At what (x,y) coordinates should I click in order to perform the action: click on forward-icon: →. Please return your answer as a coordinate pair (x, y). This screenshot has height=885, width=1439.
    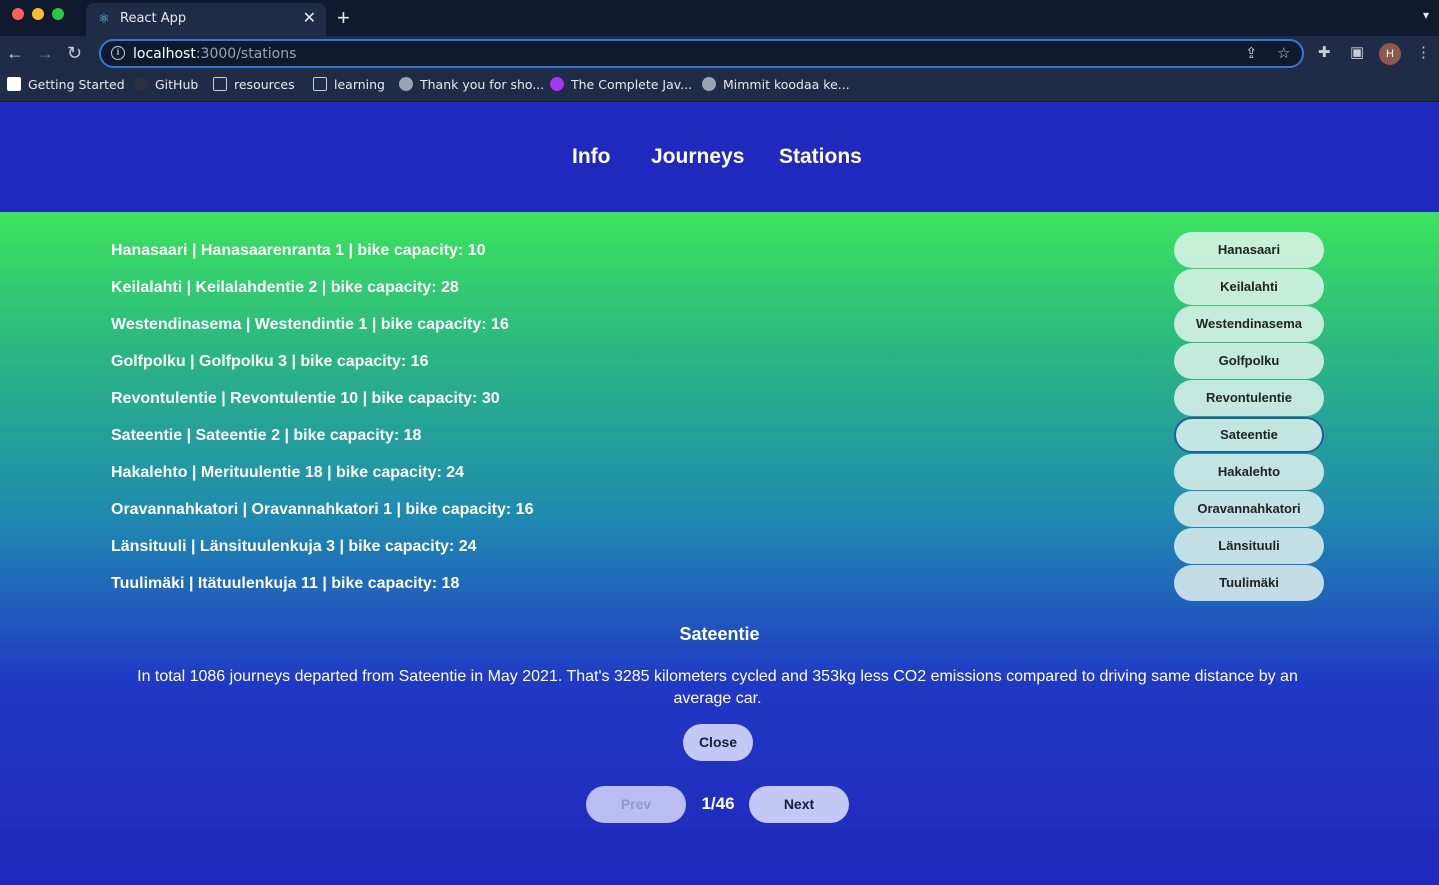
    Looking at the image, I should click on (45, 53).